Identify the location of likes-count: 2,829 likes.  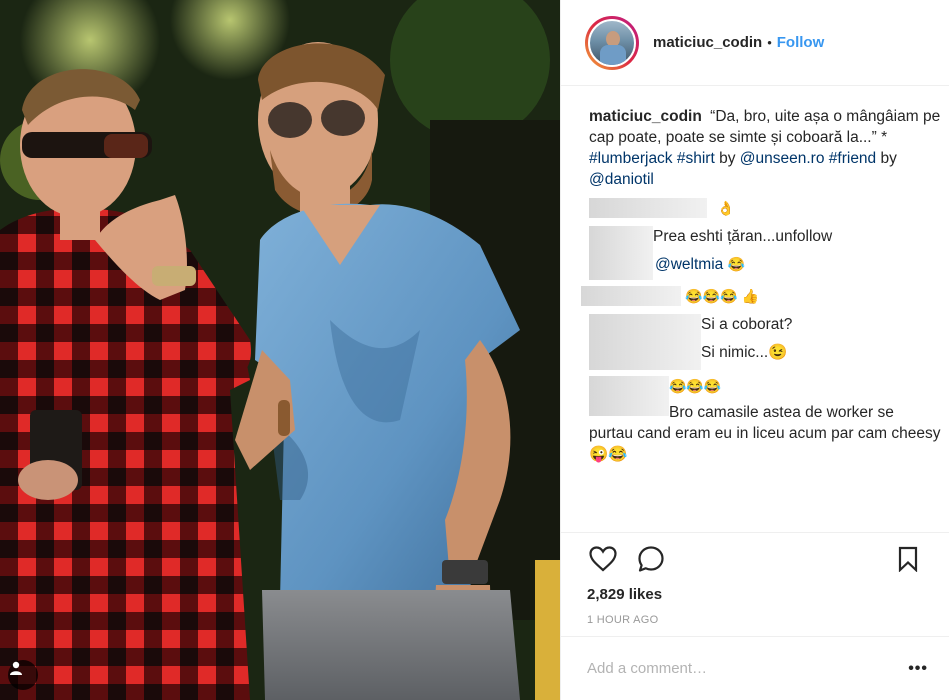
(624, 594).